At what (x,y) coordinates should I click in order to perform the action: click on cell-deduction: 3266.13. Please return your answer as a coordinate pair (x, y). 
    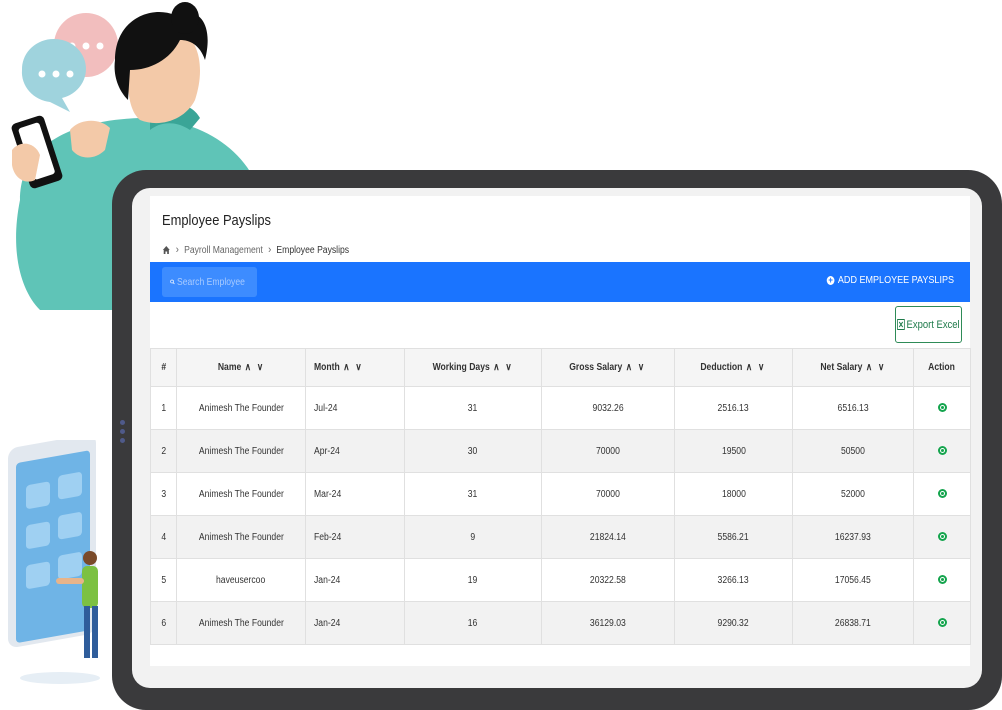
    Looking at the image, I should click on (733, 580).